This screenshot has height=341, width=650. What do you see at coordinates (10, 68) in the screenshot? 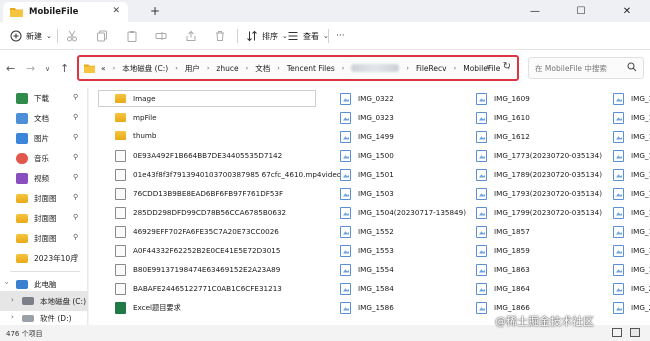
I see `back-button: ←` at bounding box center [10, 68].